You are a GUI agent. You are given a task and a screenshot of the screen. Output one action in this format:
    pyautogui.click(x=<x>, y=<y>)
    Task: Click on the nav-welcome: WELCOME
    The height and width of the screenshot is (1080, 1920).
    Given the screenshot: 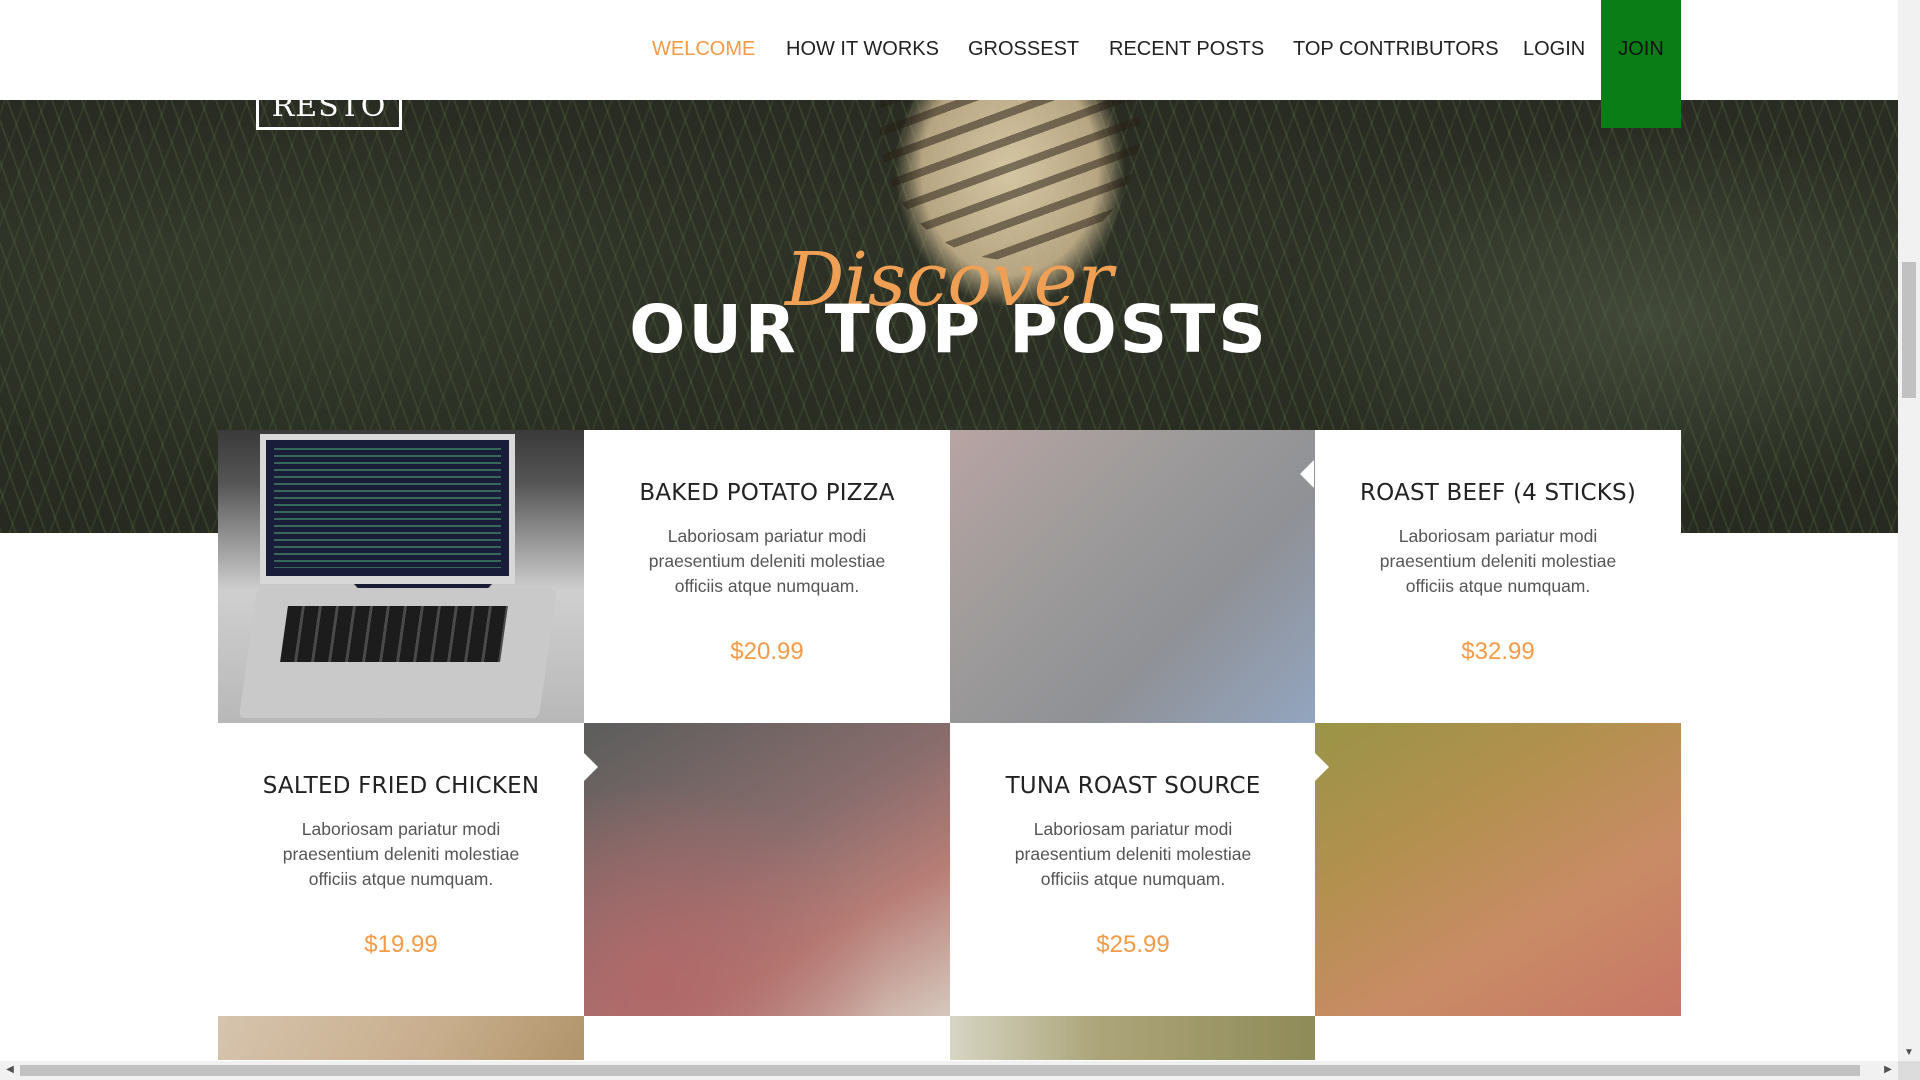 What is the action you would take?
    pyautogui.click(x=703, y=49)
    